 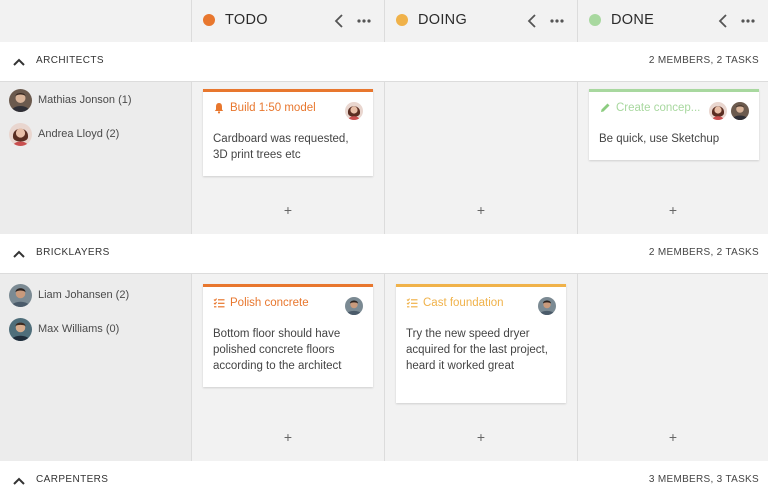 I want to click on column-header-doing: DOING, so click(x=481, y=21).